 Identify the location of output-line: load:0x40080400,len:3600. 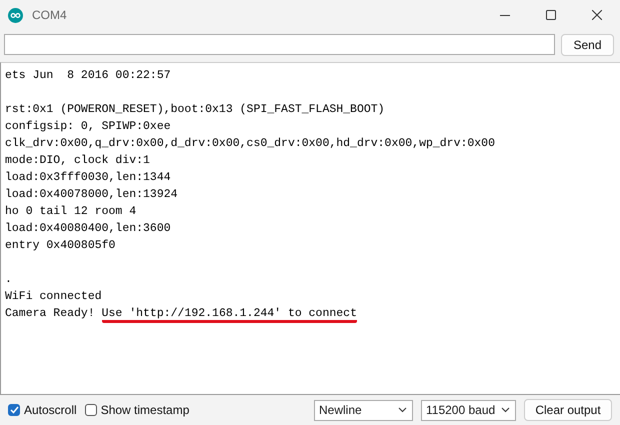
(88, 229).